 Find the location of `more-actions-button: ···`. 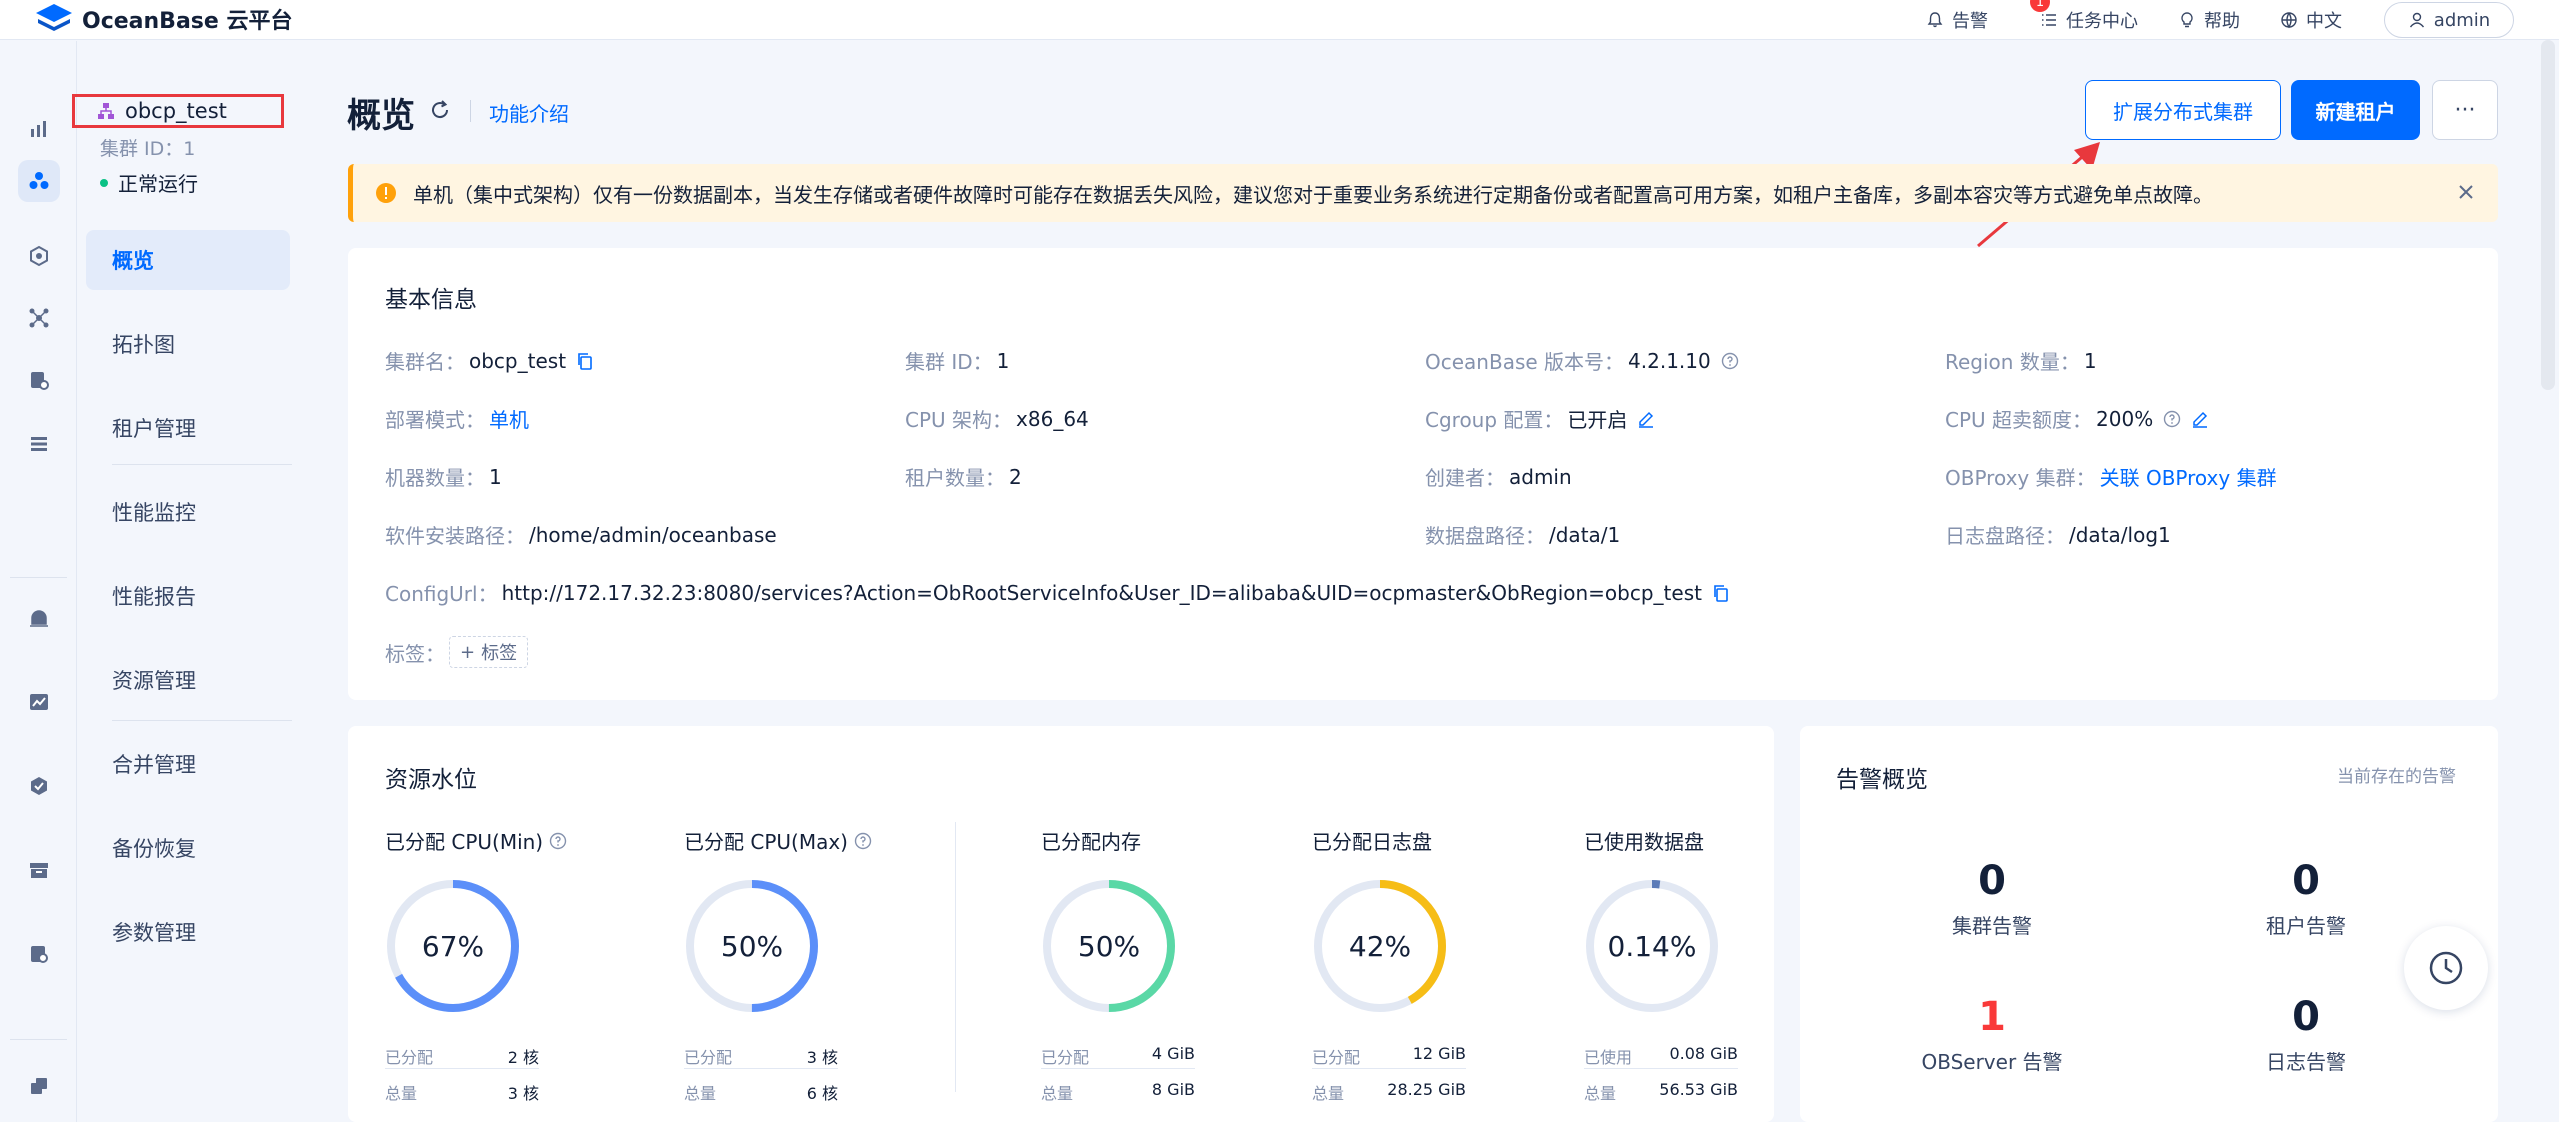

more-actions-button: ··· is located at coordinates (2465, 110).